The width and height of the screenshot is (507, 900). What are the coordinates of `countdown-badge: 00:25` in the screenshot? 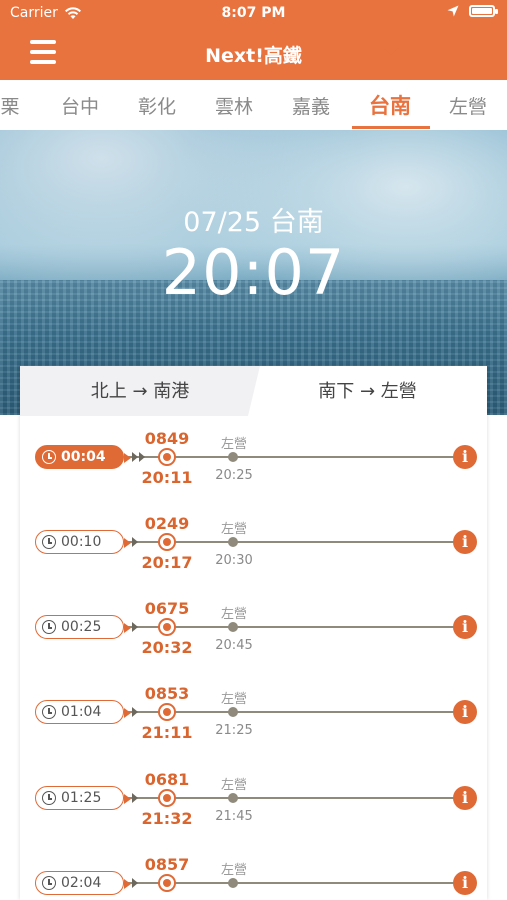 It's located at (83, 627).